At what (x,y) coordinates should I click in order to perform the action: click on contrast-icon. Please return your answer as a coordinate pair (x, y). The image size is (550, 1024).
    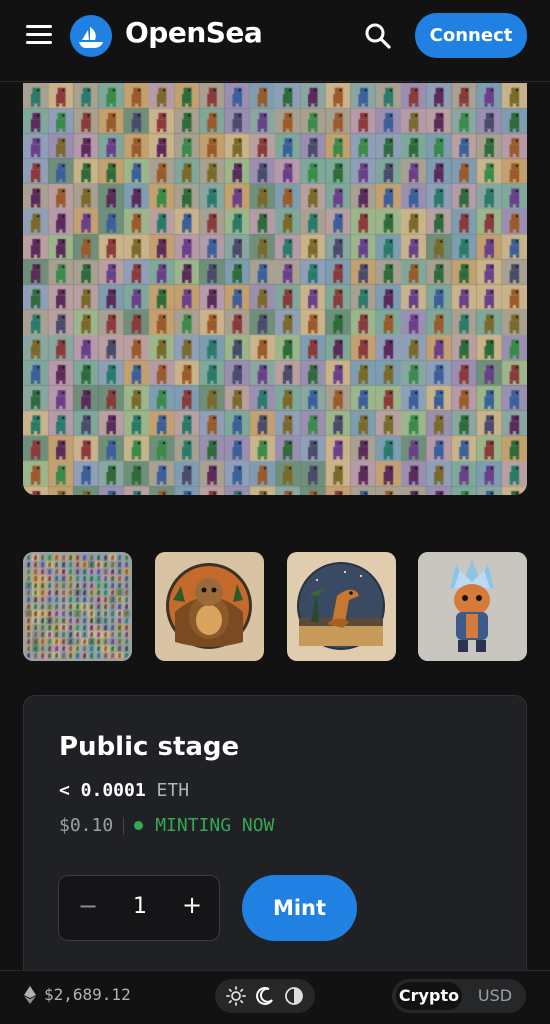
    Looking at the image, I should click on (294, 996).